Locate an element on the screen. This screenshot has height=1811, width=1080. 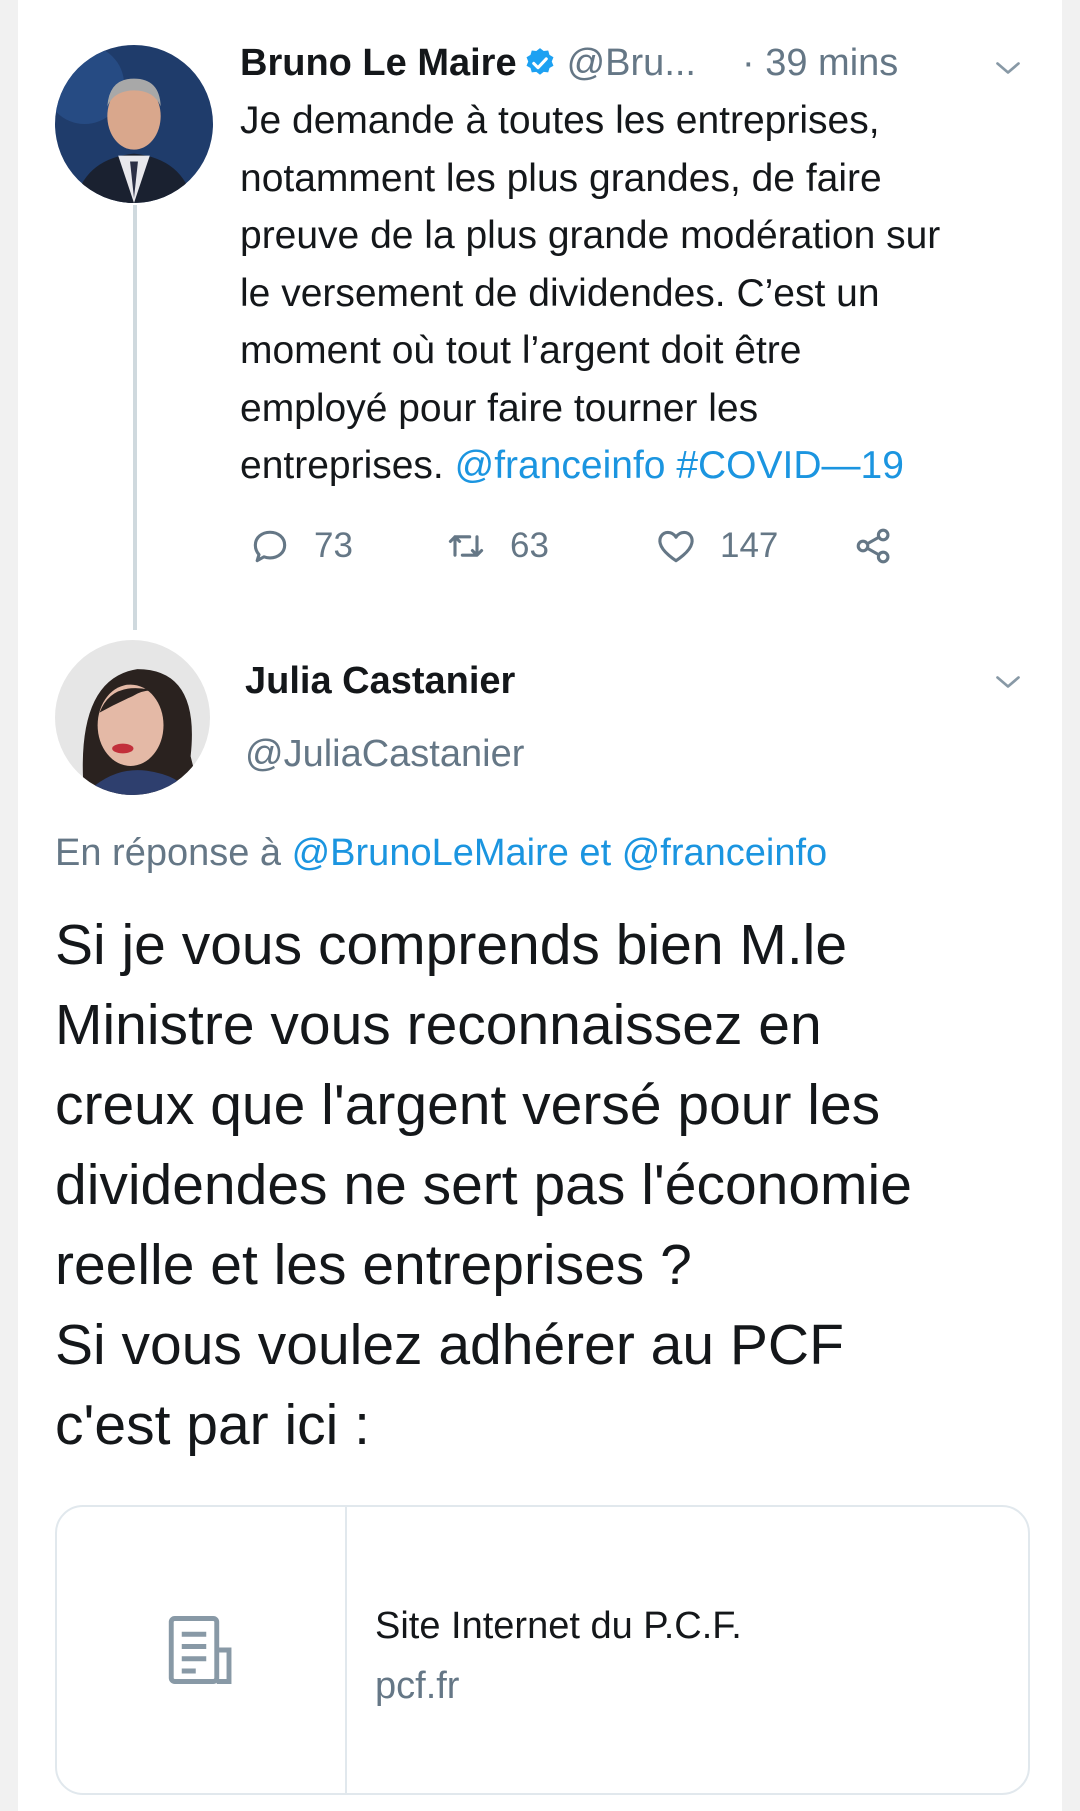
card-domain: pcf.fr is located at coordinates (417, 1686).